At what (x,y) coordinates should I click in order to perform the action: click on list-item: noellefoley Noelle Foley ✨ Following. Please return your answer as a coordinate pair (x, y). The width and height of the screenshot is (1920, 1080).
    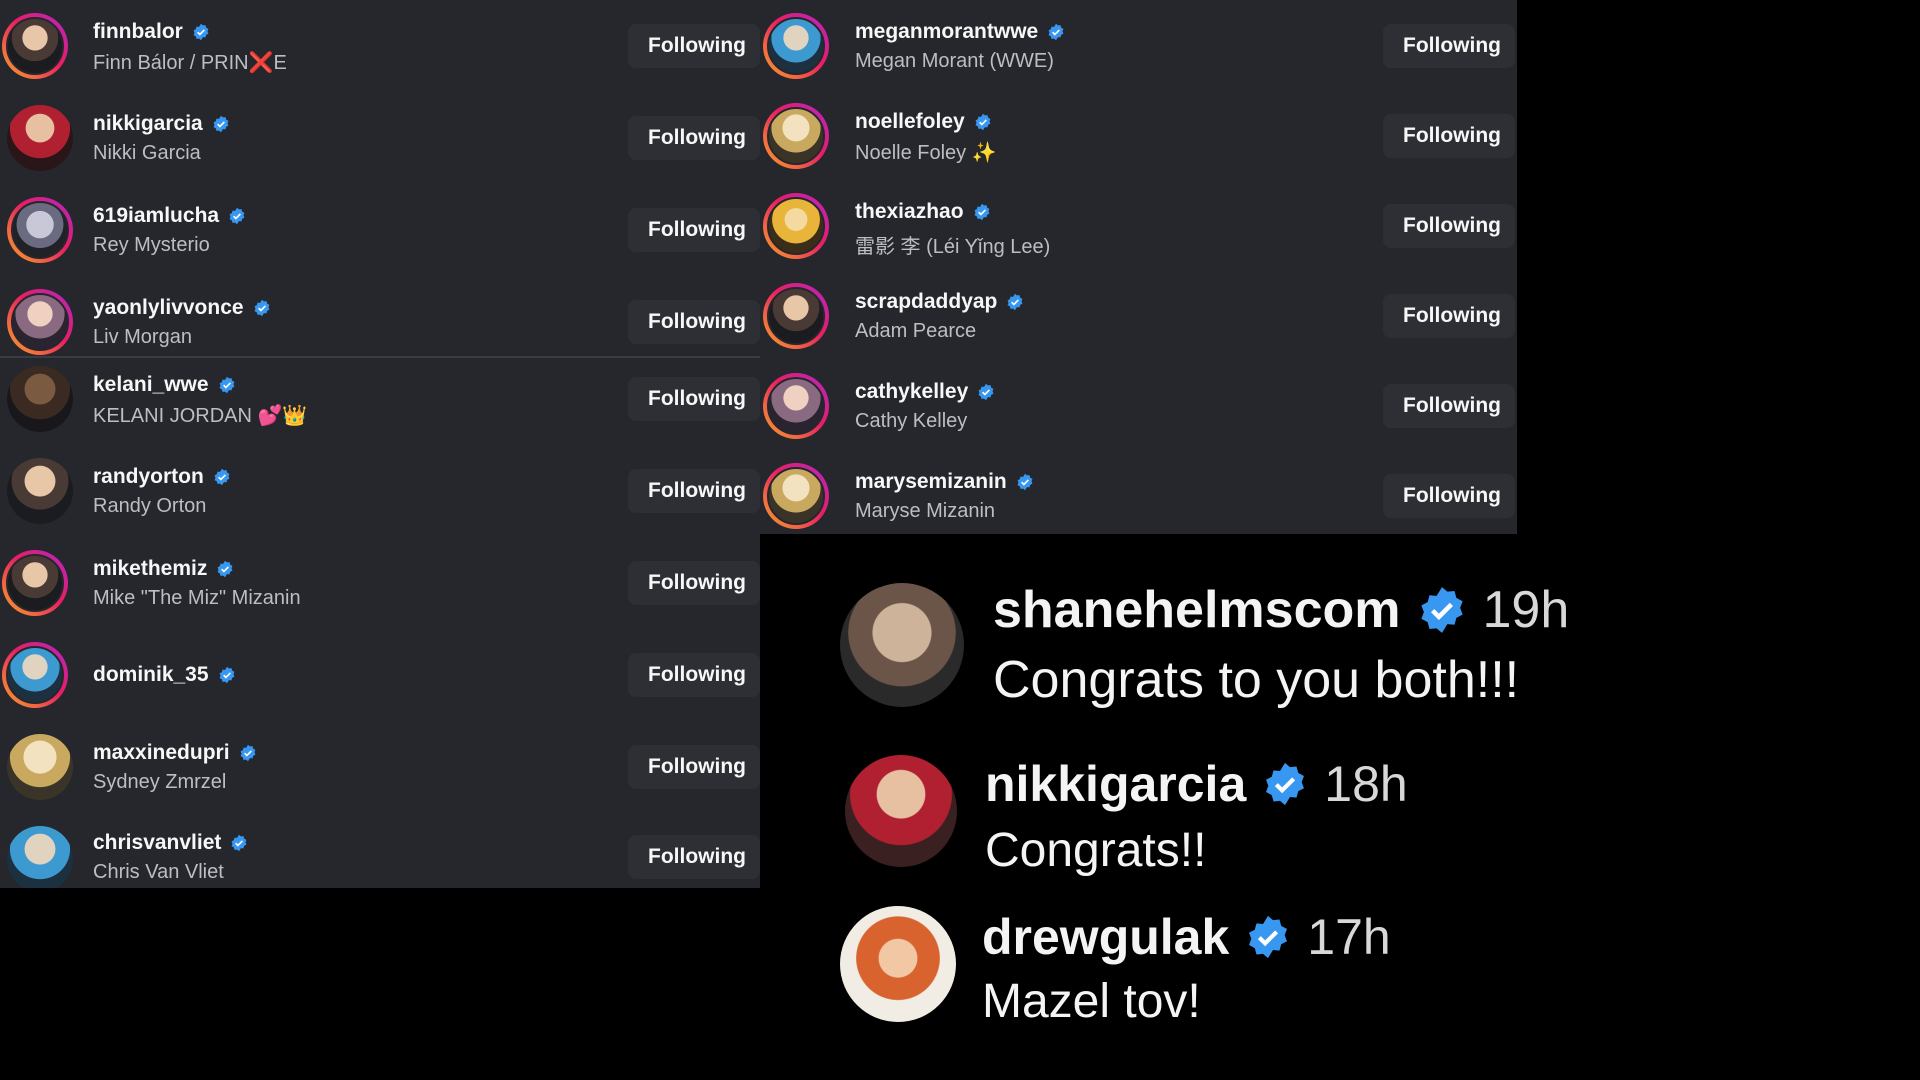
    Looking at the image, I should click on (1138, 136).